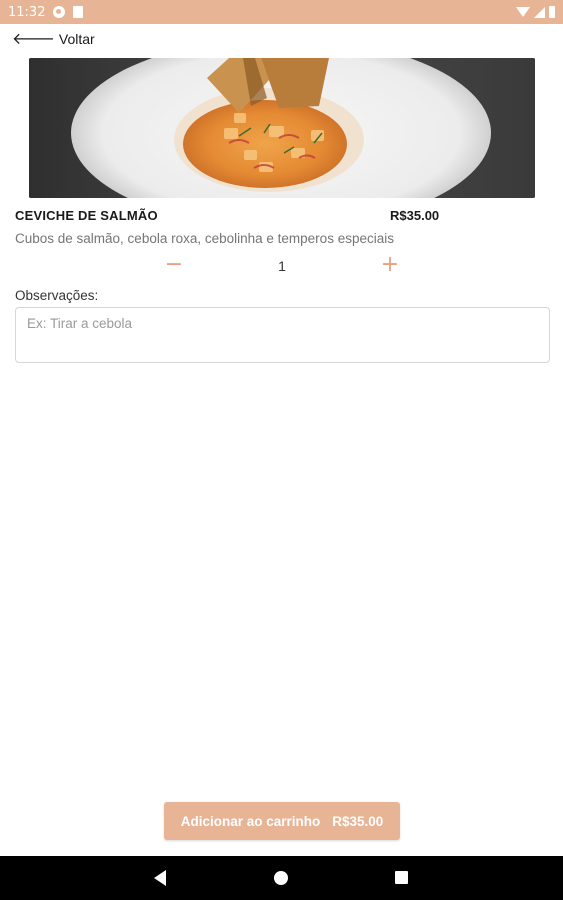 The image size is (563, 900). What do you see at coordinates (57, 295) in the screenshot?
I see `notes-label: Observações:` at bounding box center [57, 295].